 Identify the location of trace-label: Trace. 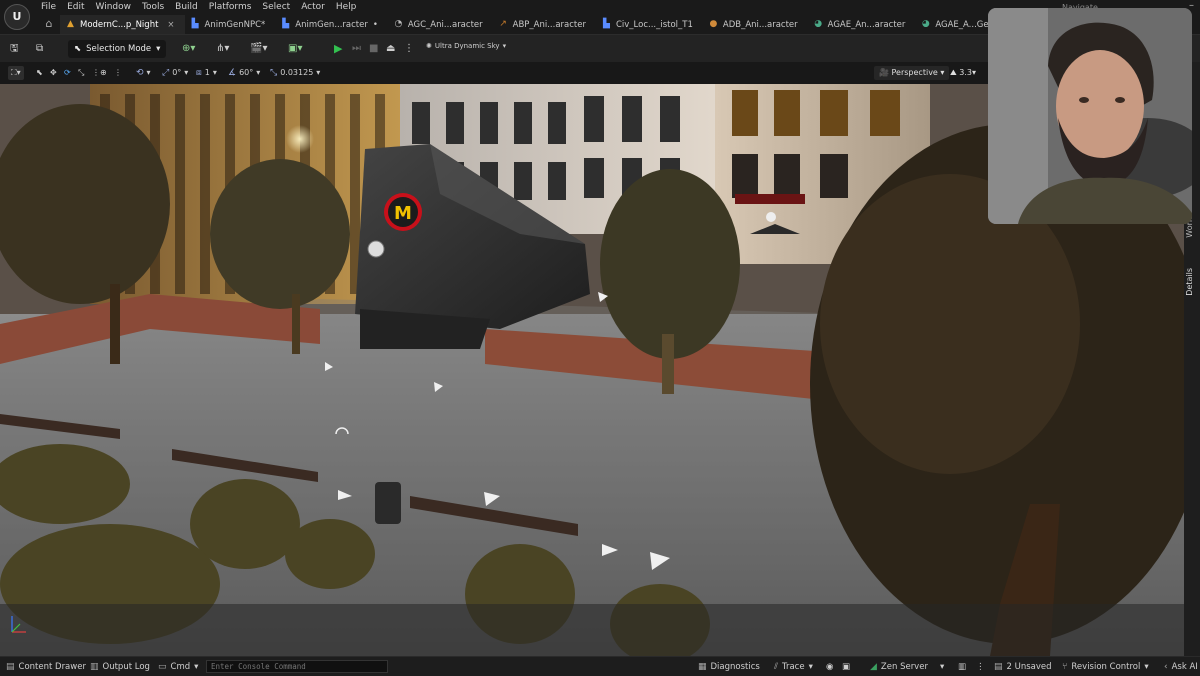
(793, 667).